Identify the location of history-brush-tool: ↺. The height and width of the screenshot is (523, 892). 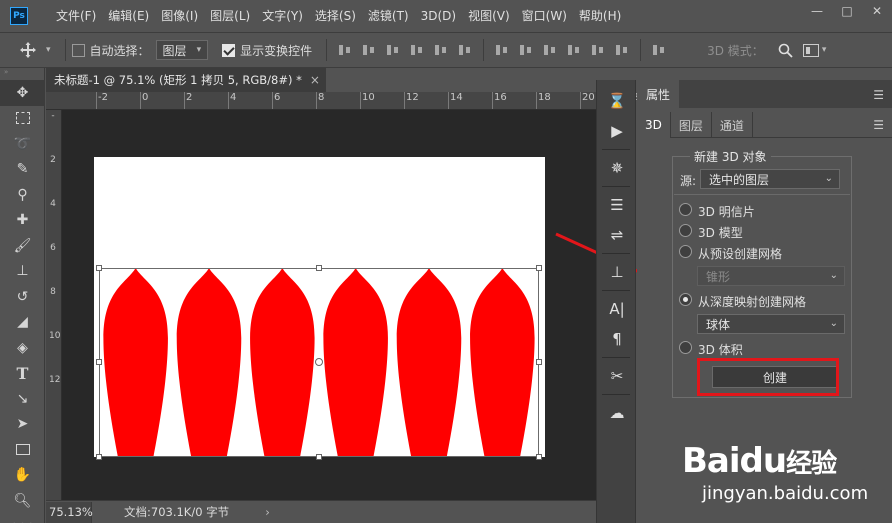
(22, 297).